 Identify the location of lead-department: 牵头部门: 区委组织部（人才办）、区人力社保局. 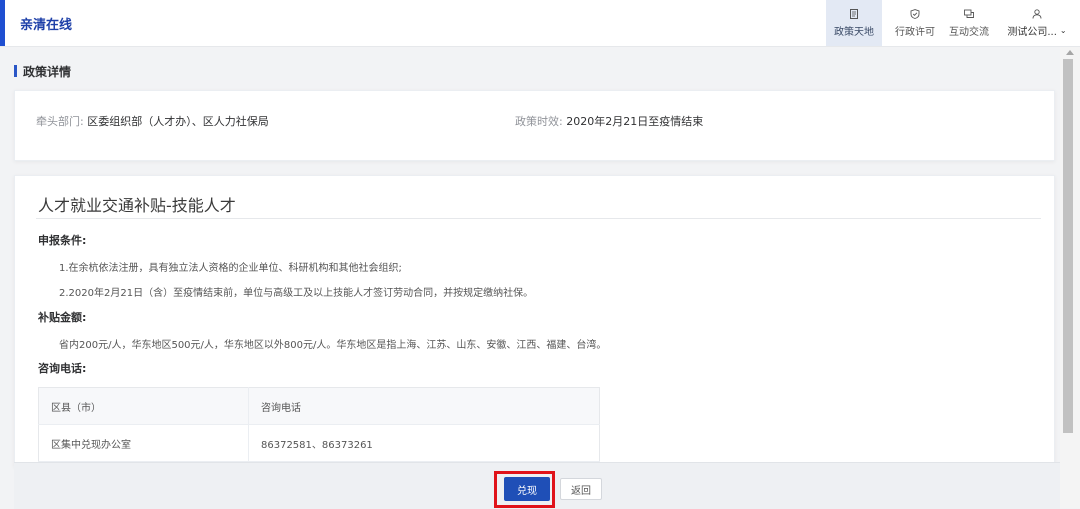
(152, 121).